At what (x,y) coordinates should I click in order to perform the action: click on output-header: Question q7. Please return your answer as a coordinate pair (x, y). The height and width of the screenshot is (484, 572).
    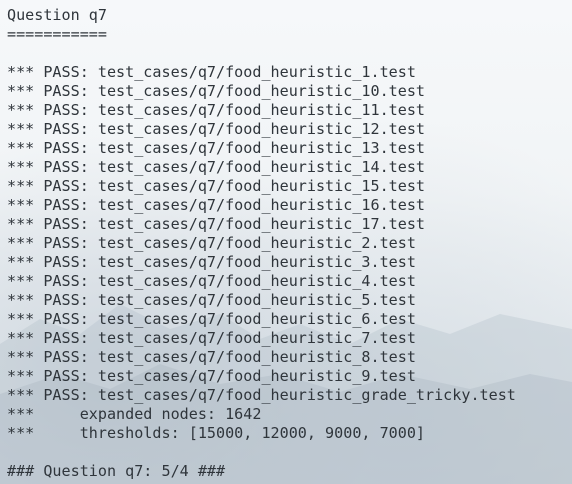
    Looking at the image, I should click on (57, 15).